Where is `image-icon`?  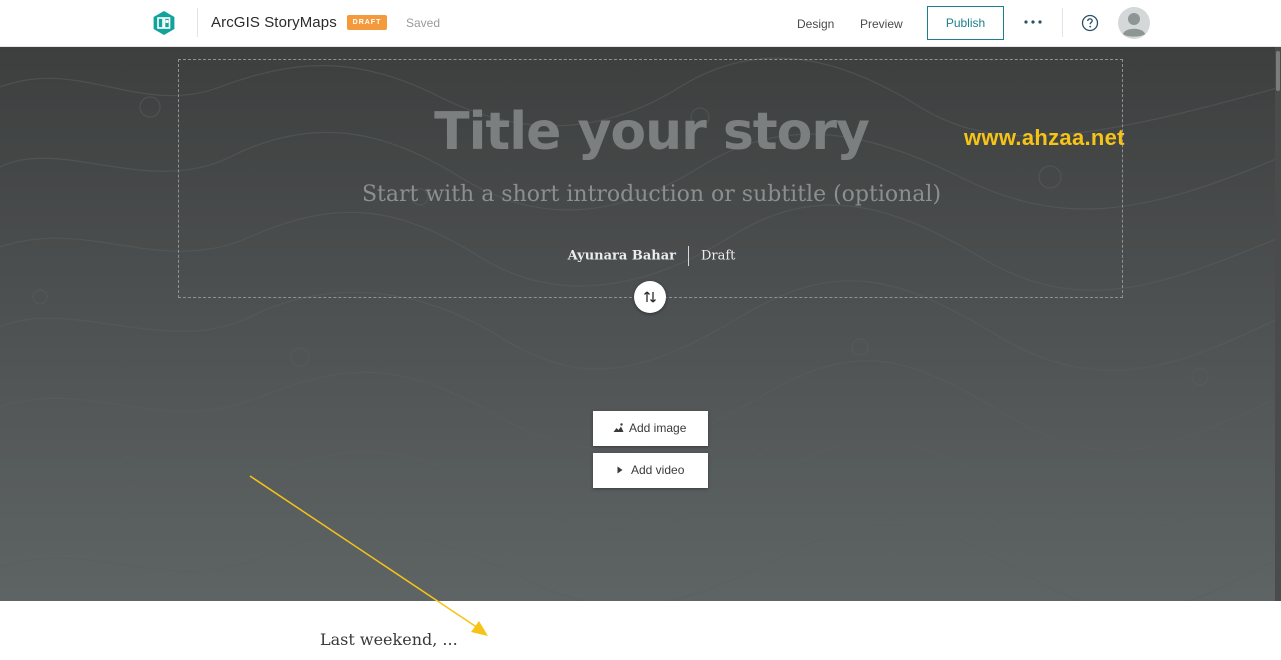
image-icon is located at coordinates (618, 427).